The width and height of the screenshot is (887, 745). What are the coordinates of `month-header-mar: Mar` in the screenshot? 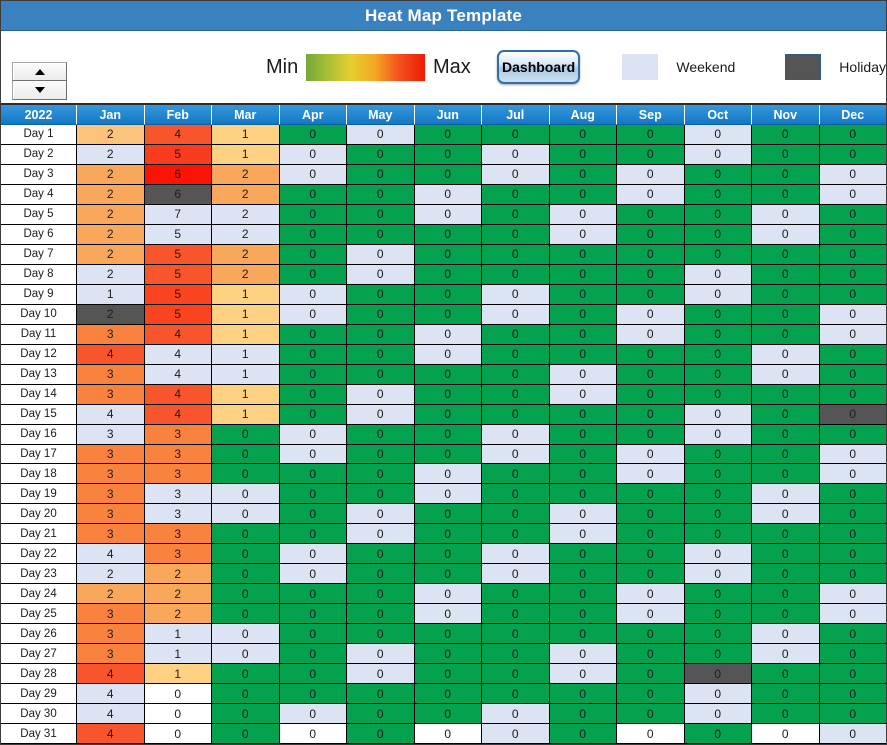 It's located at (246, 115).